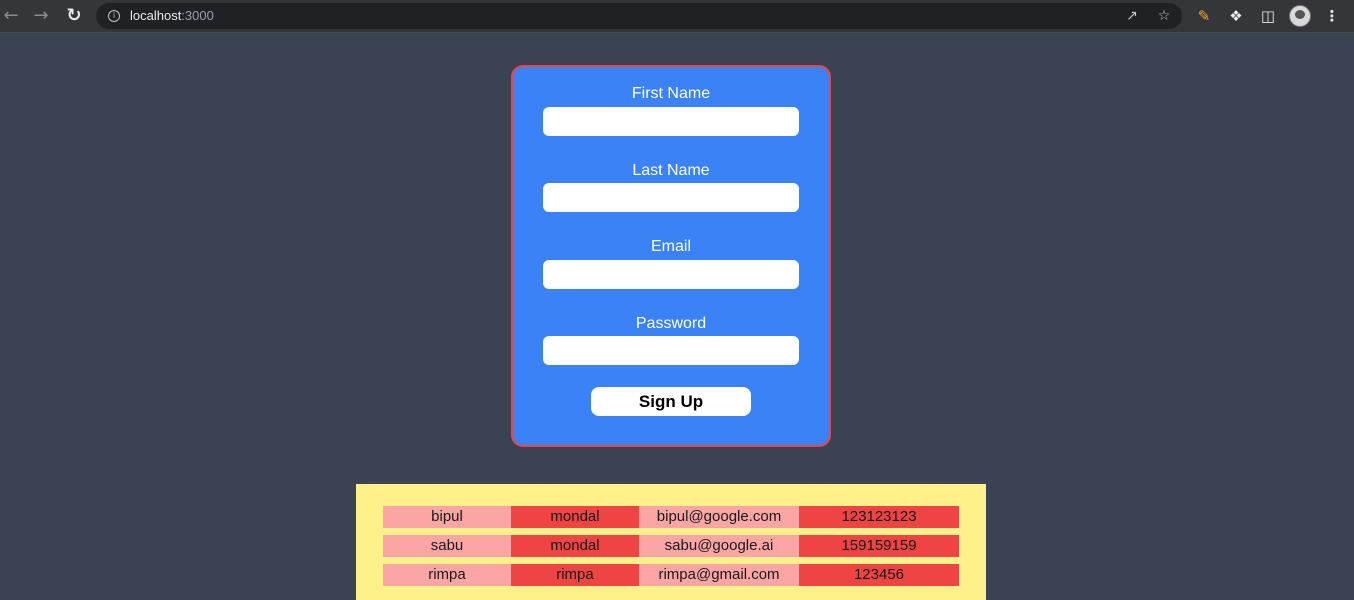 This screenshot has width=1354, height=600. I want to click on password-cell: 159159159, so click(879, 546).